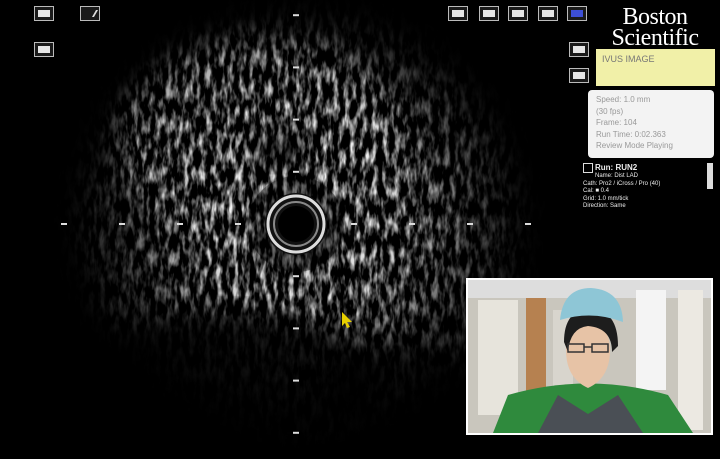 This screenshot has width=720, height=459. I want to click on edit-icon, so click(90, 13).